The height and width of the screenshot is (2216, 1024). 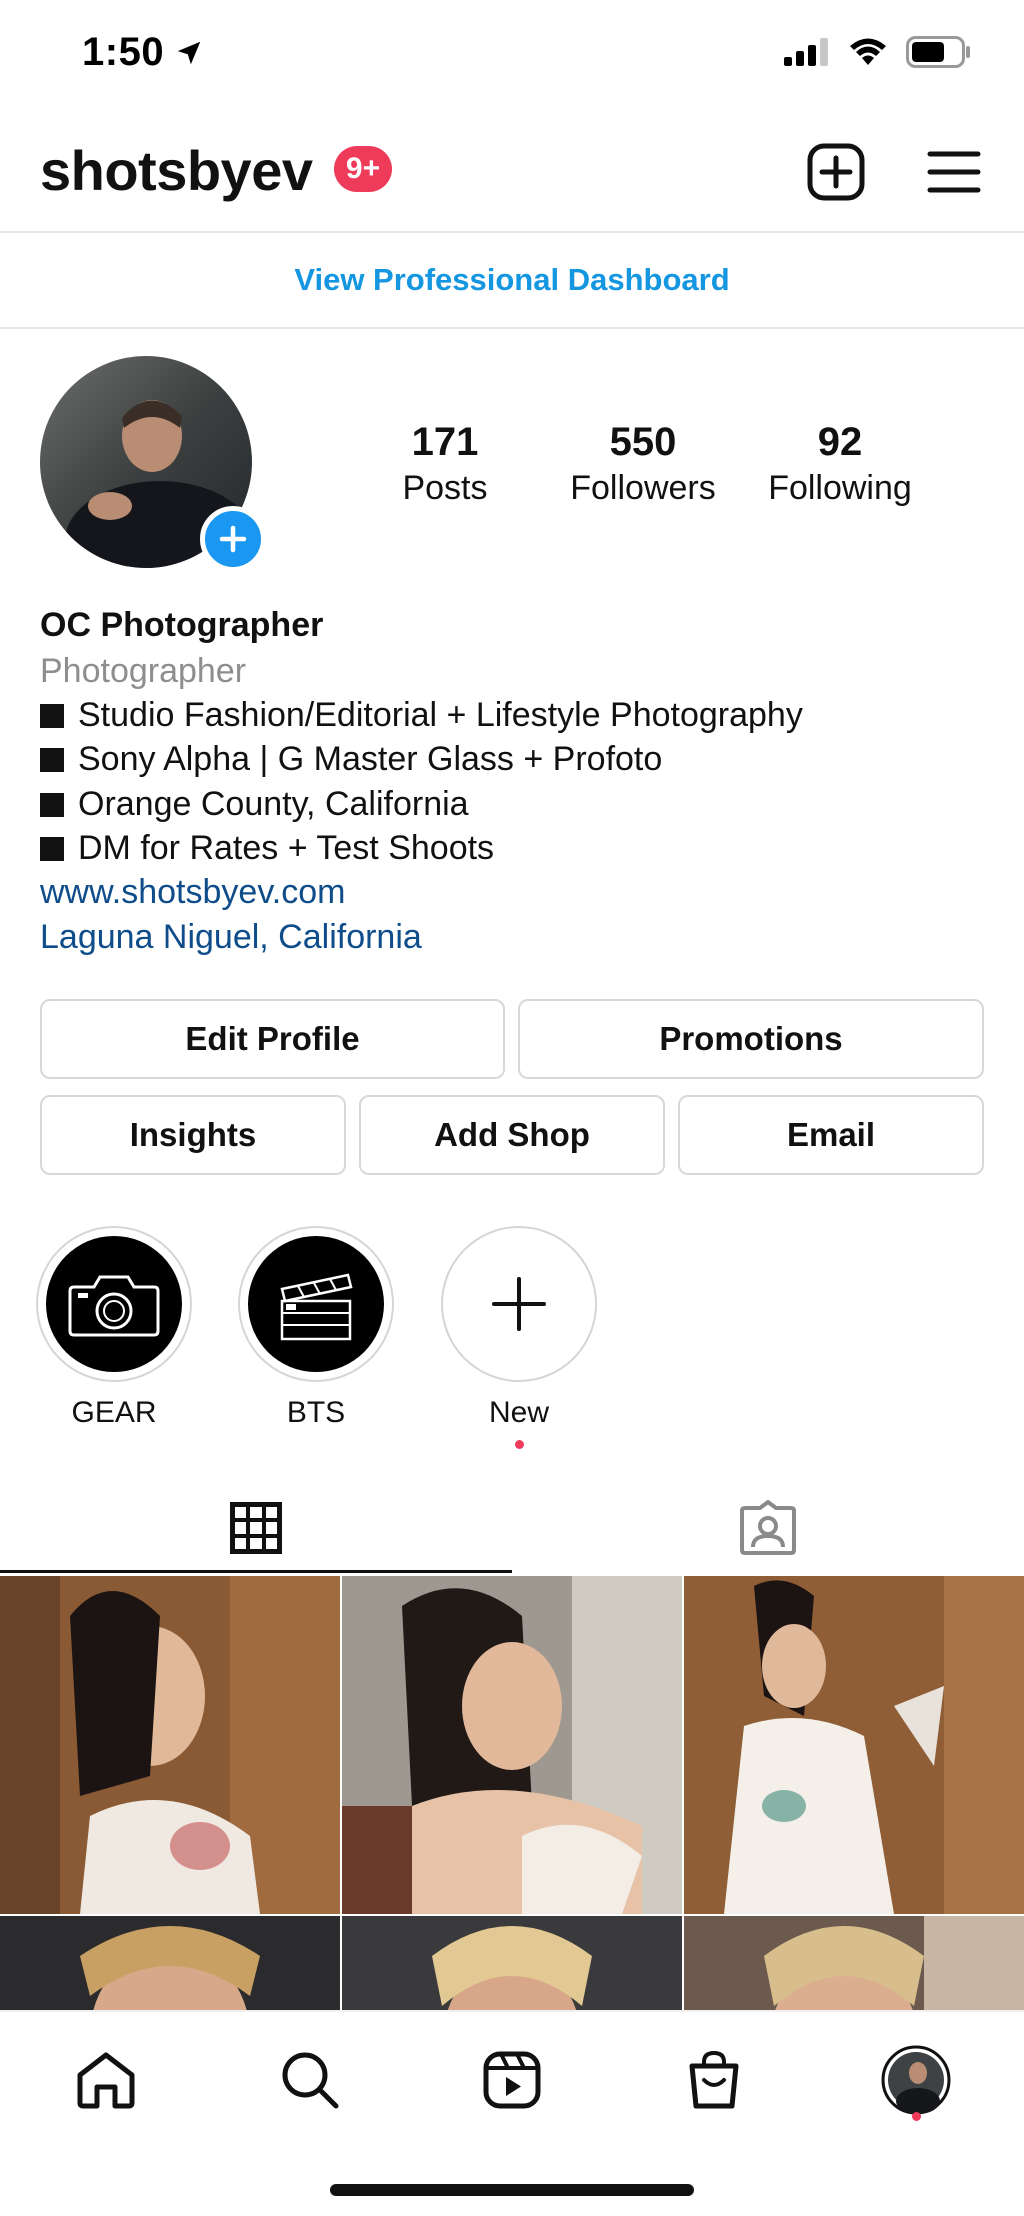 What do you see at coordinates (123, 52) in the screenshot?
I see `status-time-text: 1:50` at bounding box center [123, 52].